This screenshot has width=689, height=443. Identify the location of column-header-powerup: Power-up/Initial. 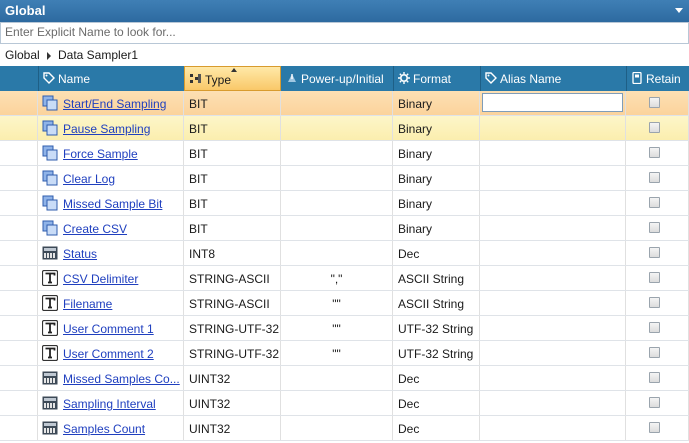
(337, 78).